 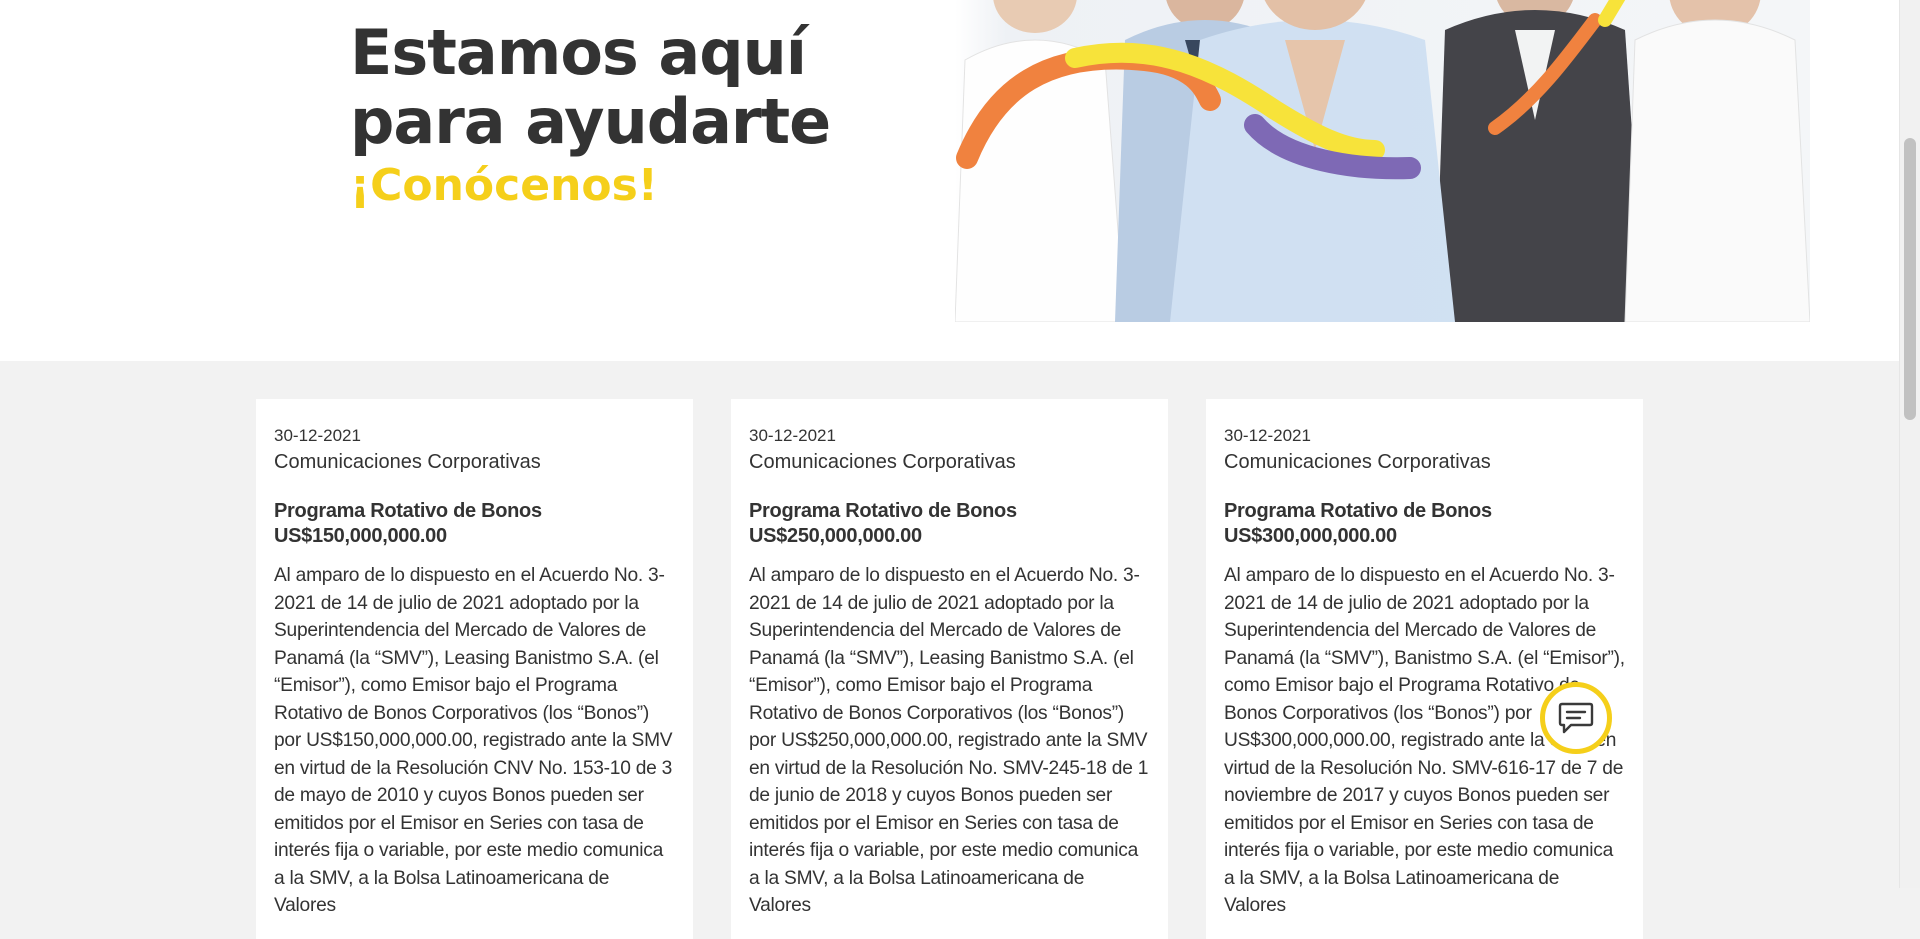 I want to click on scrollbar-thumb, so click(x=1910, y=279).